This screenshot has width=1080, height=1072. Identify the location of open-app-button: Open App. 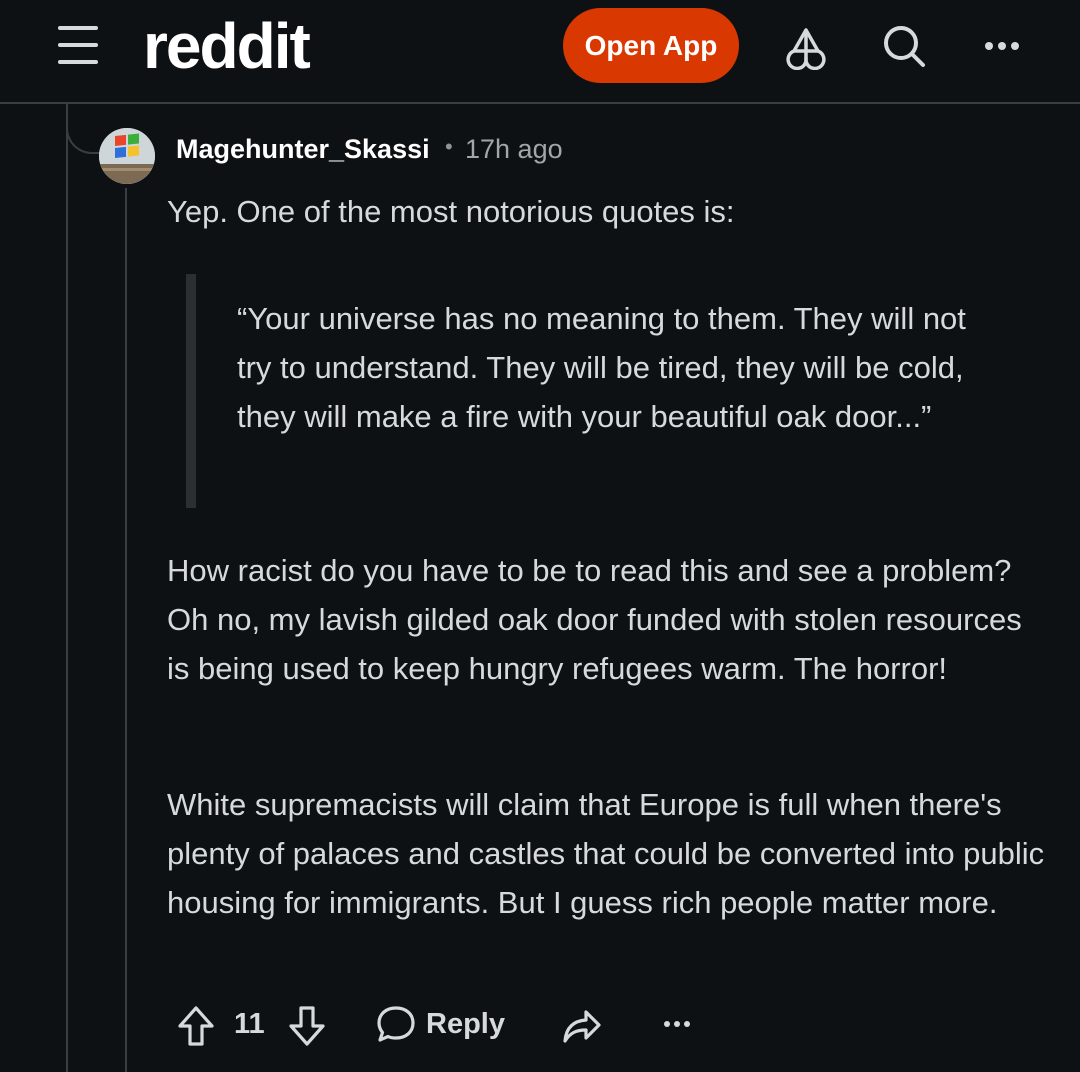
(651, 45).